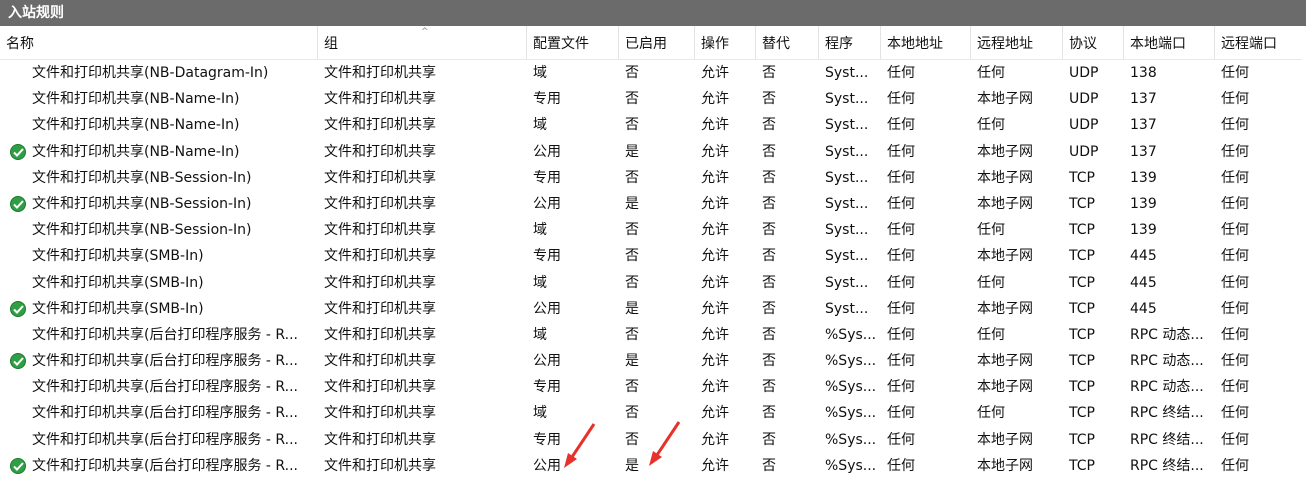 This screenshot has width=1306, height=482. Describe the element at coordinates (159, 99) in the screenshot. I see `rule-name-cell: 文件和打印机共享(NB-Name-In)` at that location.